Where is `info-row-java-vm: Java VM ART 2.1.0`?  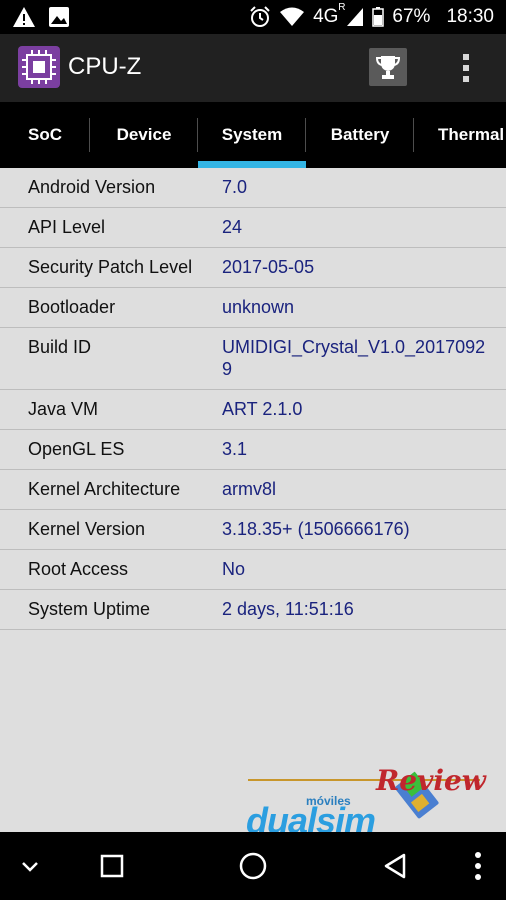
info-row-java-vm: Java VM ART 2.1.0 is located at coordinates (253, 410).